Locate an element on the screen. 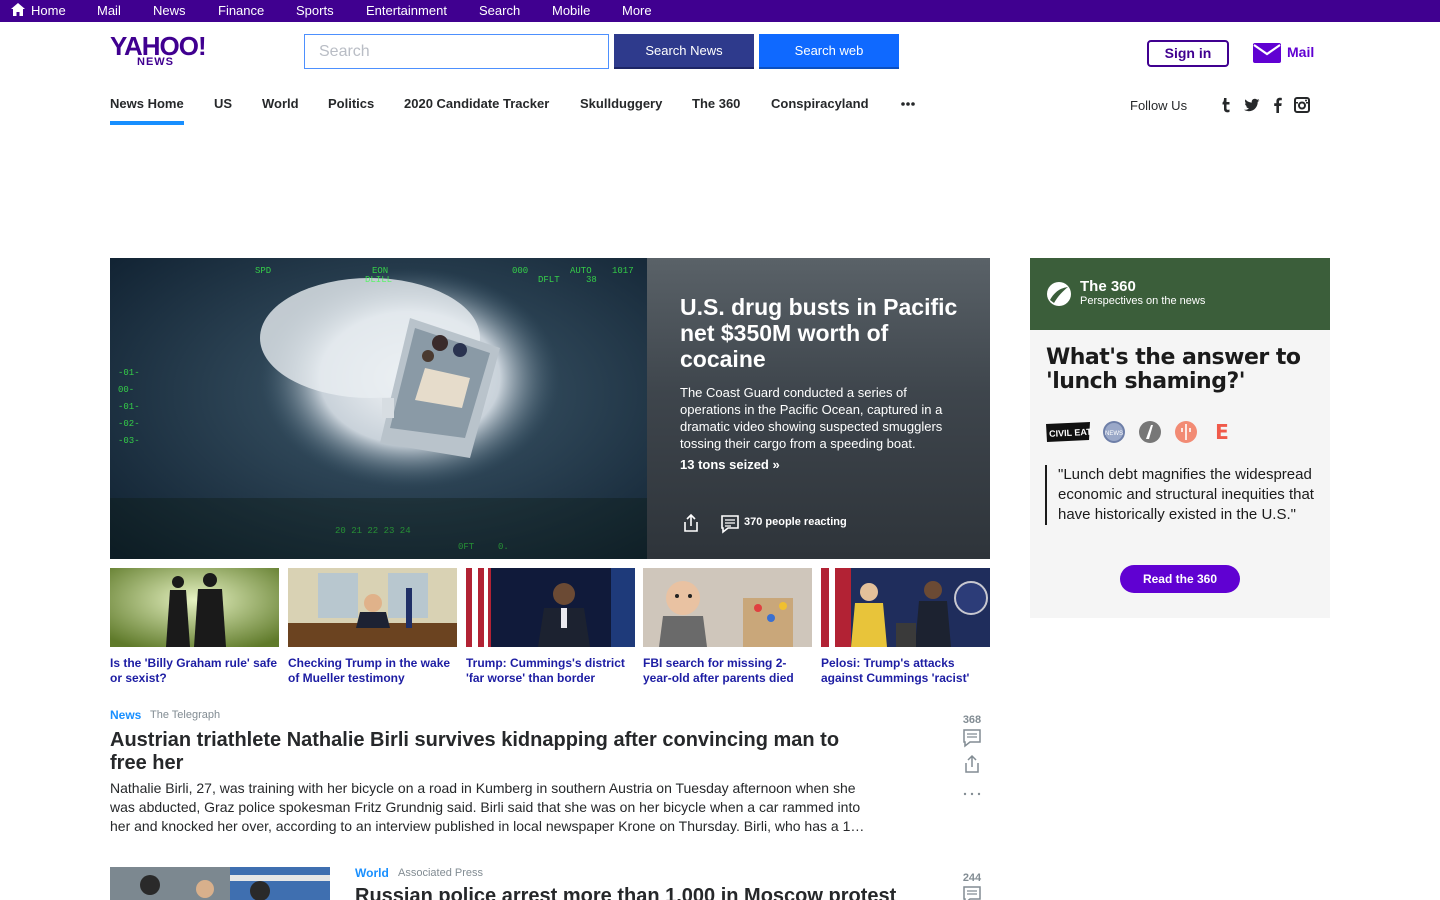  topbar-entertainment: Entertainment is located at coordinates (406, 11).